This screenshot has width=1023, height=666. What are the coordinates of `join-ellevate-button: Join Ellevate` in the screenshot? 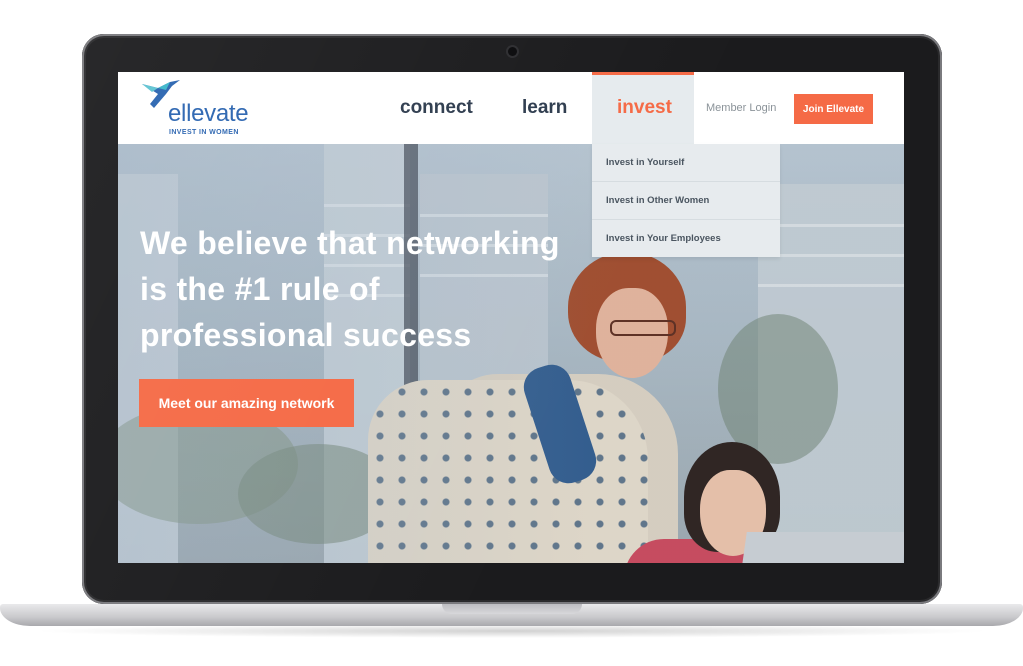 It's located at (833, 109).